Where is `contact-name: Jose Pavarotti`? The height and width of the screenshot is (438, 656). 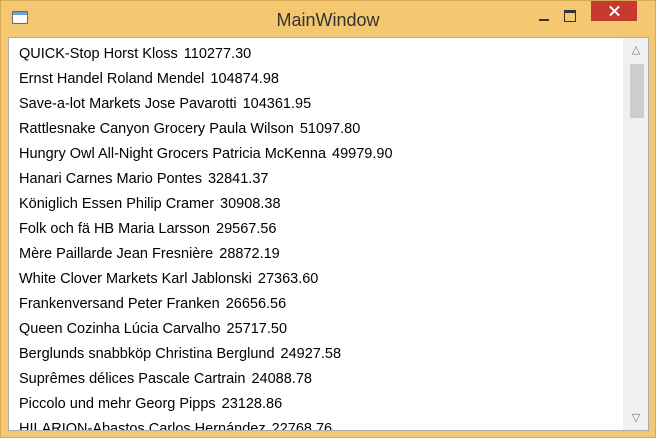 contact-name: Jose Pavarotti is located at coordinates (190, 104).